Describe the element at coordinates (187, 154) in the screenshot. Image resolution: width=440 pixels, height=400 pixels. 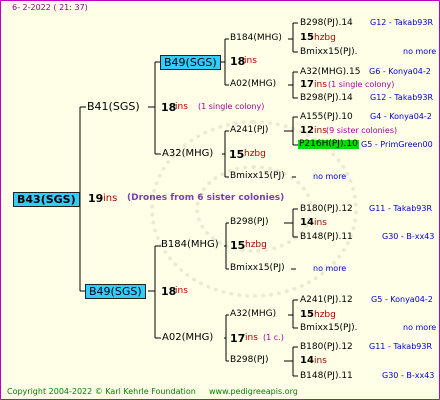
I see `gen2-id: A32(MHG)` at that location.